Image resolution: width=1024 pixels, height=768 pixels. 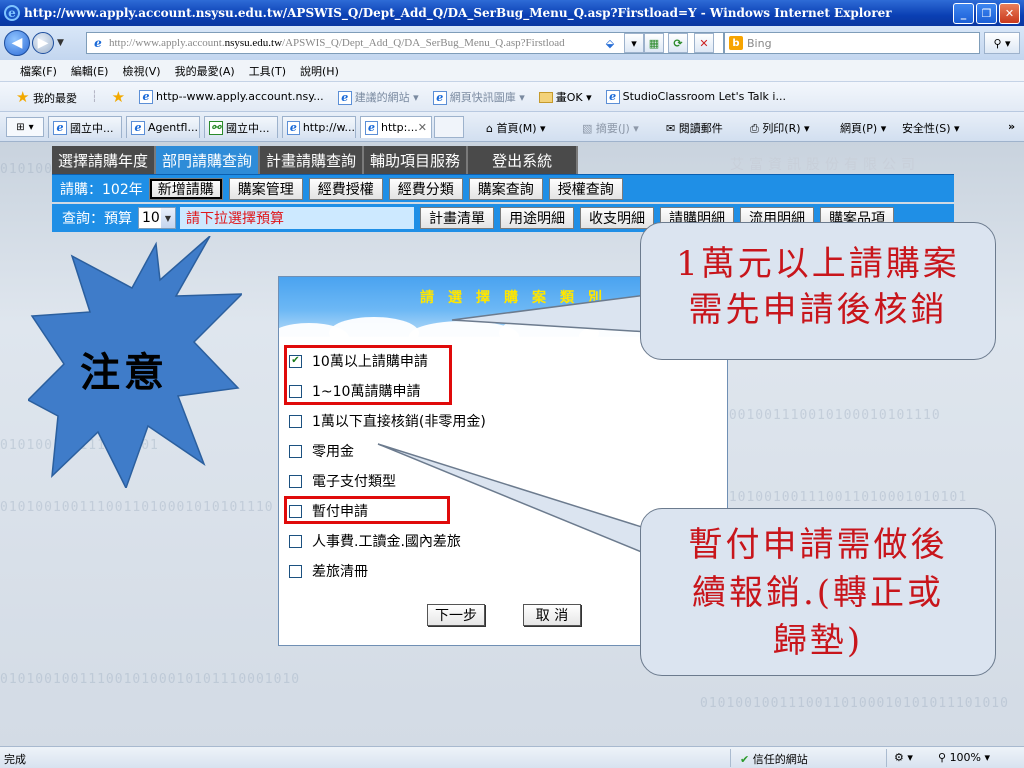 What do you see at coordinates (585, 188) in the screenshot?
I see `authorization-query-button: 授權查詢` at bounding box center [585, 188].